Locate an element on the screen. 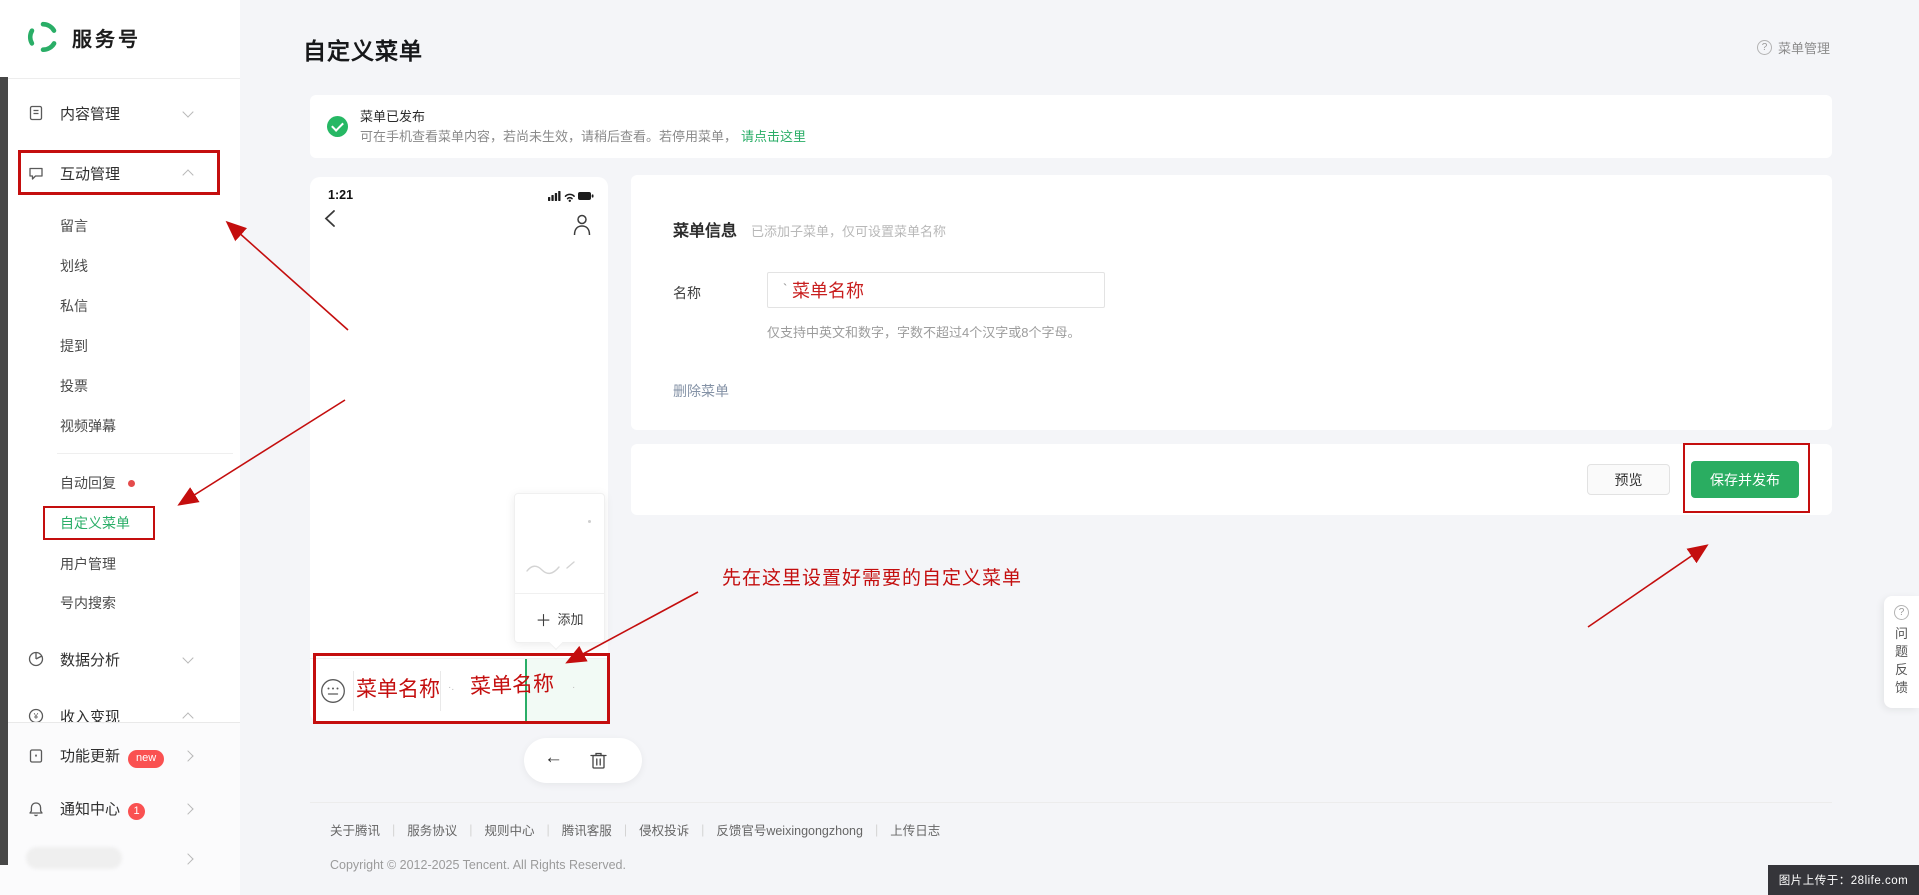 The height and width of the screenshot is (895, 1919). sidebar-item-interact-mgmt: 互动管理 is located at coordinates (120, 173).